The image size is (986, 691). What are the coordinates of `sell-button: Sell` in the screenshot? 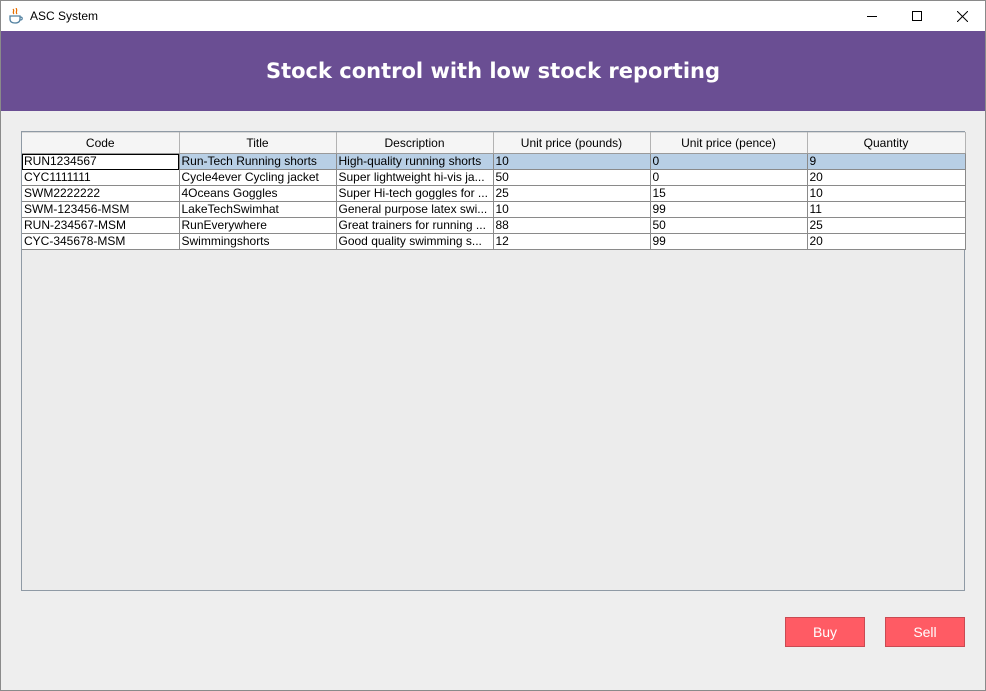 It's located at (925, 632).